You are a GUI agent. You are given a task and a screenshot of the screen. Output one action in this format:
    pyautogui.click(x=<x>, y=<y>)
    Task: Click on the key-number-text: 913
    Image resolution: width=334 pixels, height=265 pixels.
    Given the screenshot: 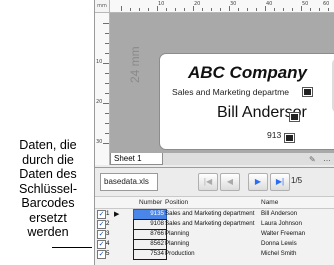 What is the action you would take?
    pyautogui.click(x=274, y=135)
    